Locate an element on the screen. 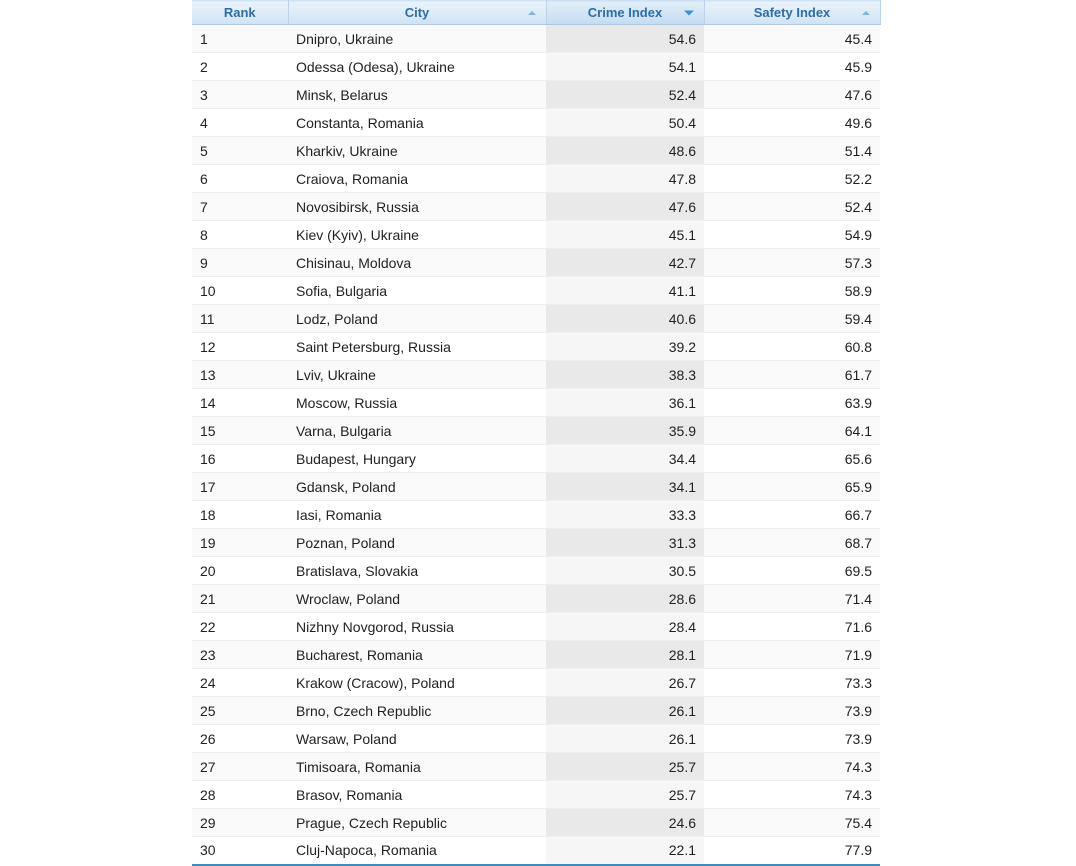 This screenshot has width=1076, height=866. cell-city: Timisoara, Romania is located at coordinates (417, 766).